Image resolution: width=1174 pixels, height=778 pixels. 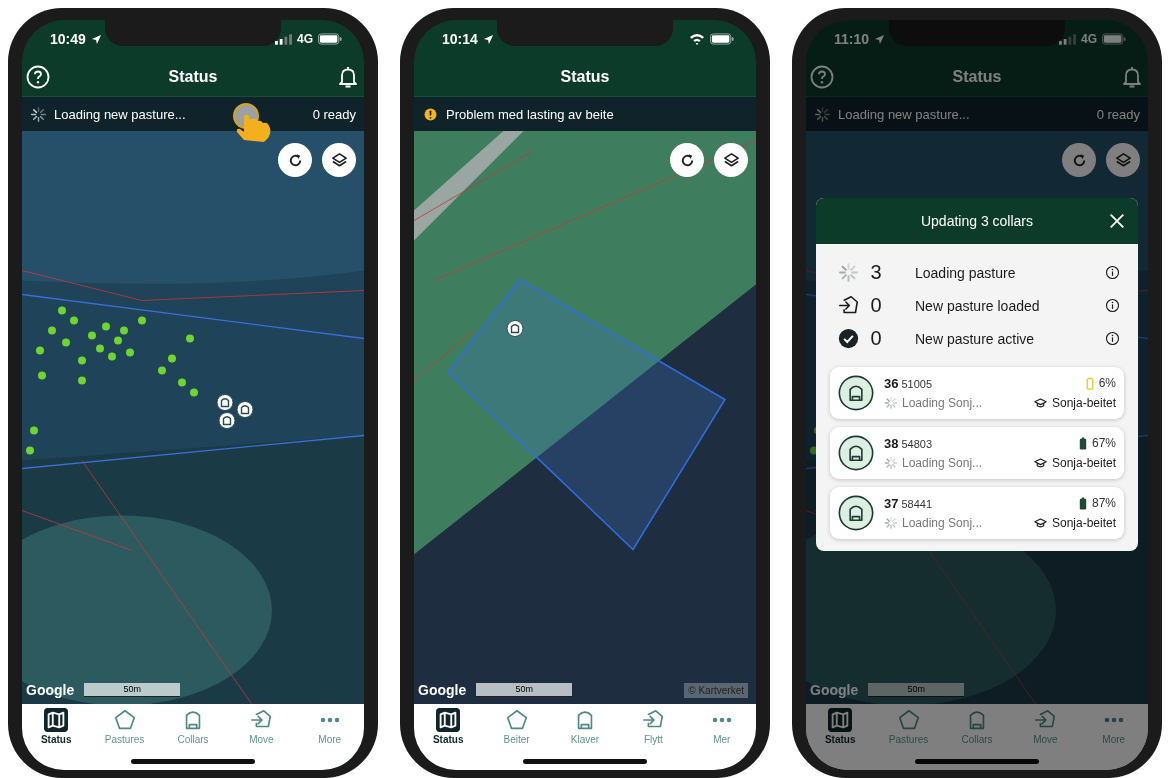 What do you see at coordinates (891, 443) in the screenshot?
I see `collar-number: 38` at bounding box center [891, 443].